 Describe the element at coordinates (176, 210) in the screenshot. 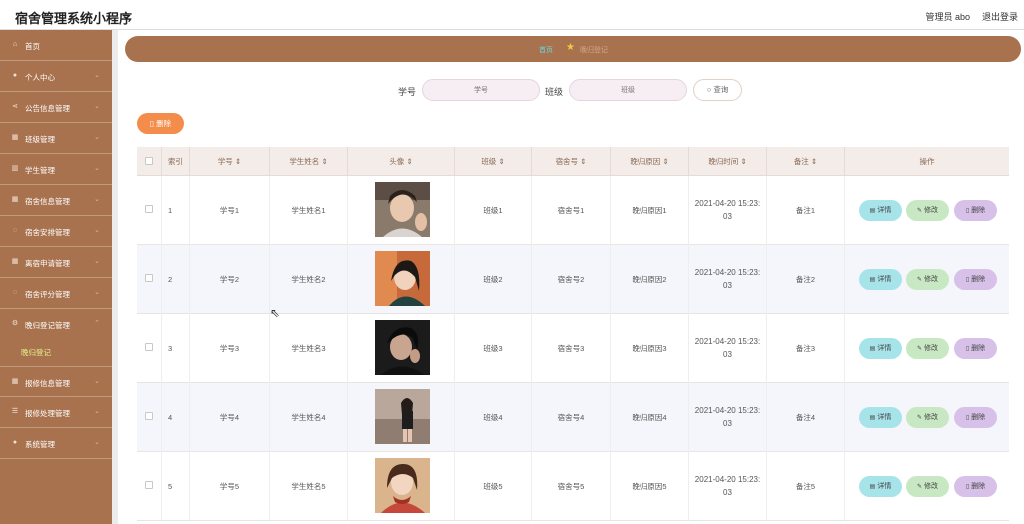

I see `index-cell: 1` at that location.